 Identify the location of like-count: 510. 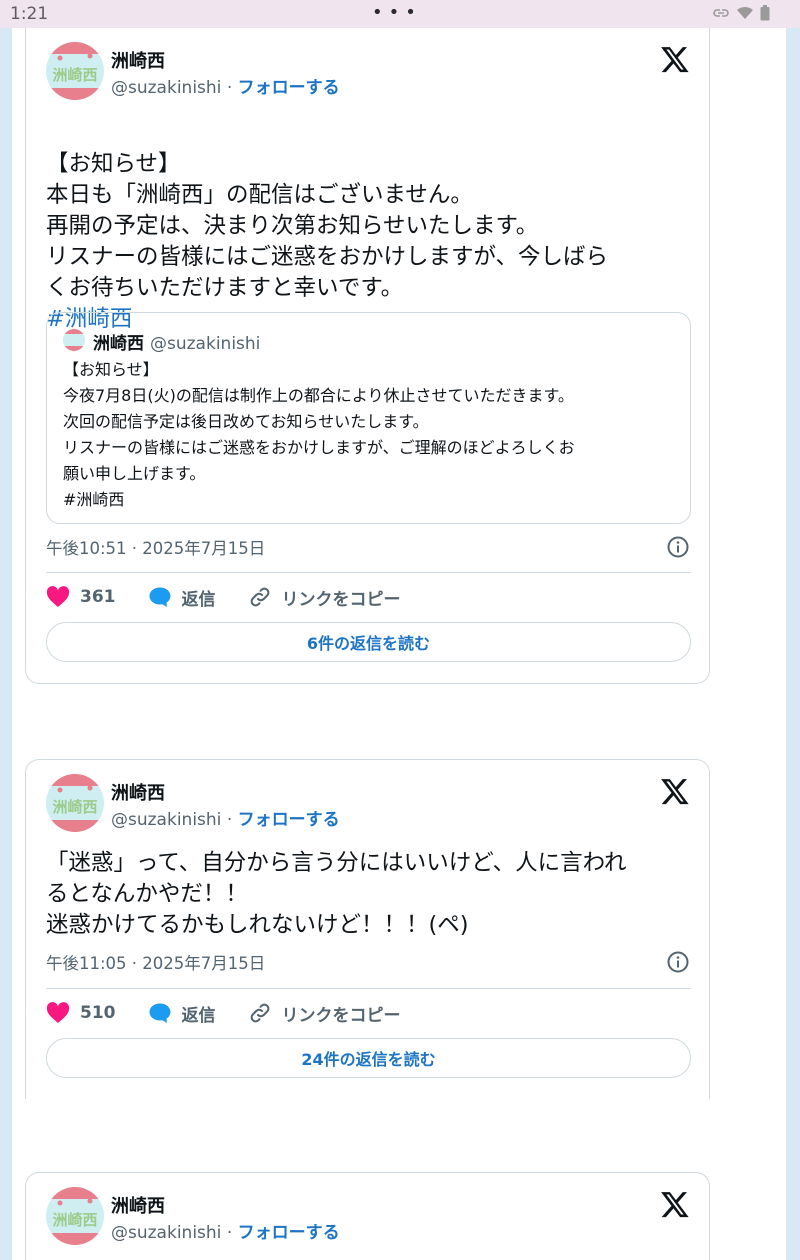
(98, 1013).